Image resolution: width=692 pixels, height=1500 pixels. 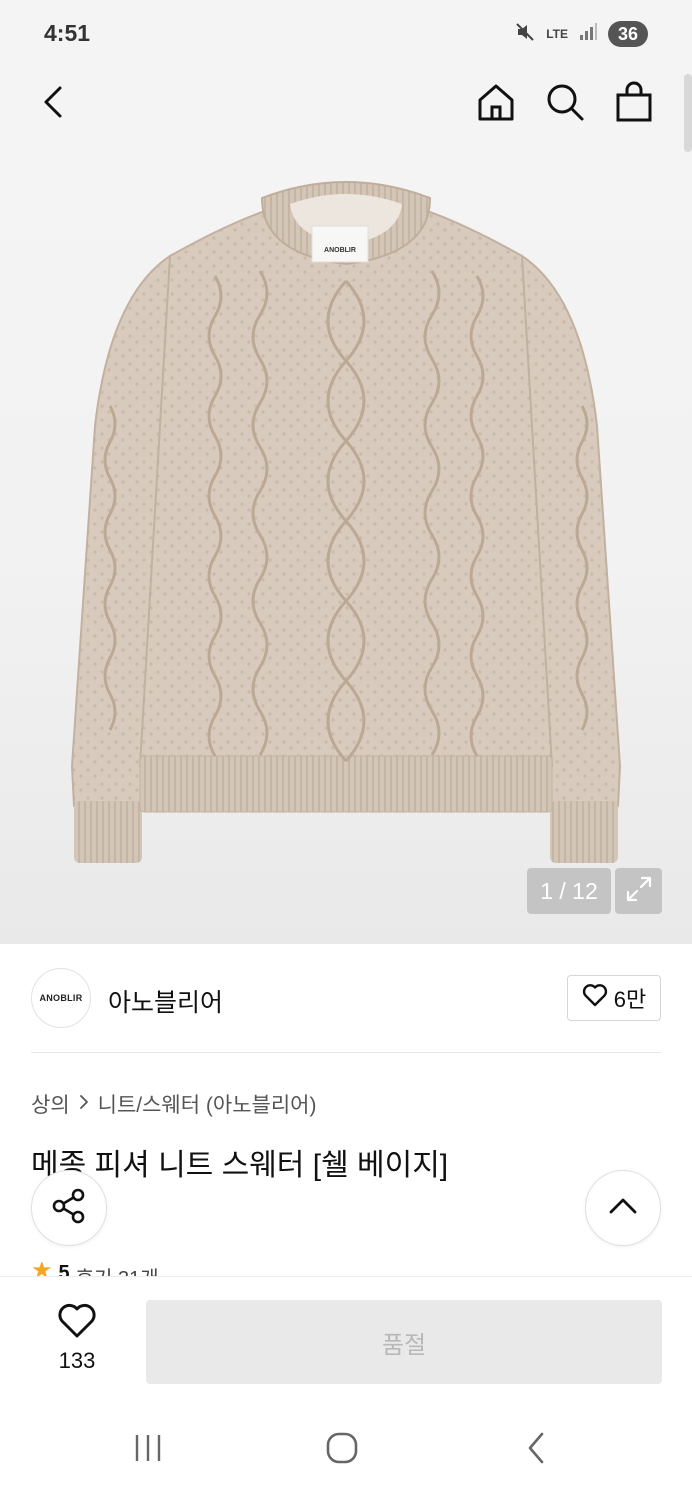 I want to click on breadcrumb-subcategory: 니트/스웨터 (아노블리어), so click(x=207, y=1104).